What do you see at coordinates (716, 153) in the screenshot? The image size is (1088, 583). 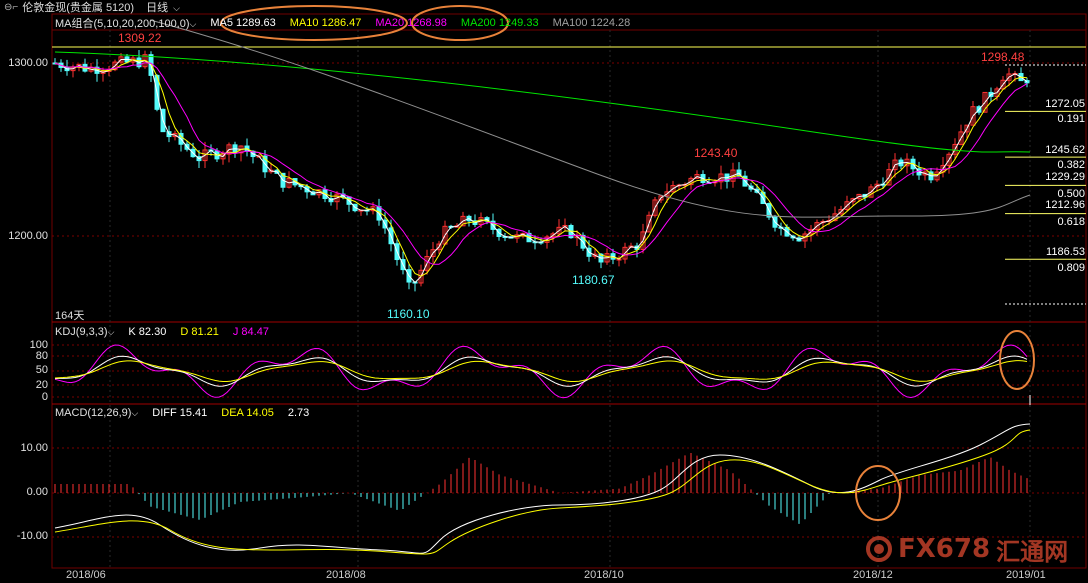 I see `mid-high-annotation: 1243.40` at bounding box center [716, 153].